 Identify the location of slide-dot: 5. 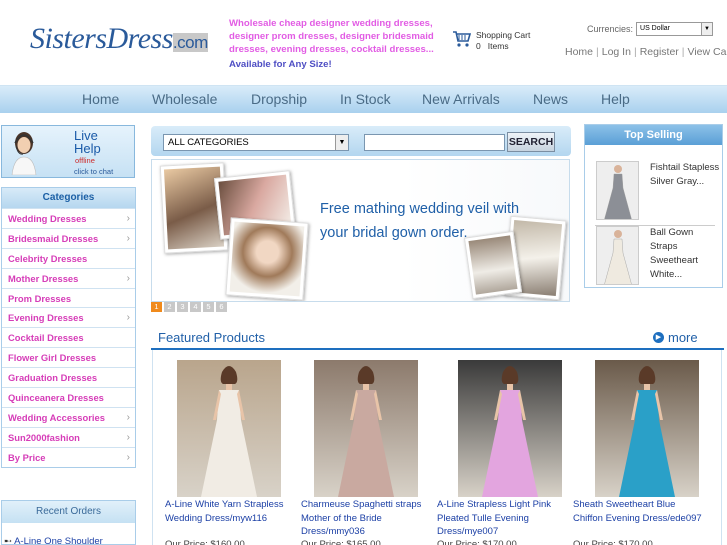
(208, 307).